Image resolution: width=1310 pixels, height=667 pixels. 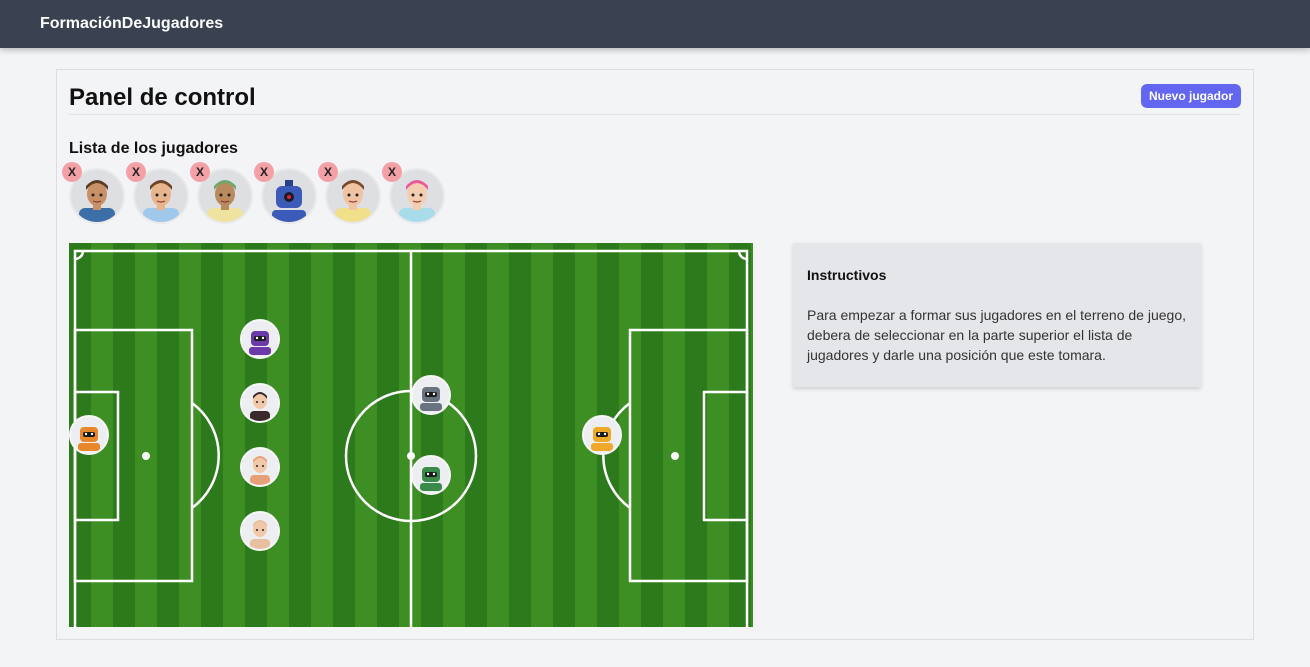 I want to click on brand-link: FormaciónDeJugadores, so click(x=131, y=24).